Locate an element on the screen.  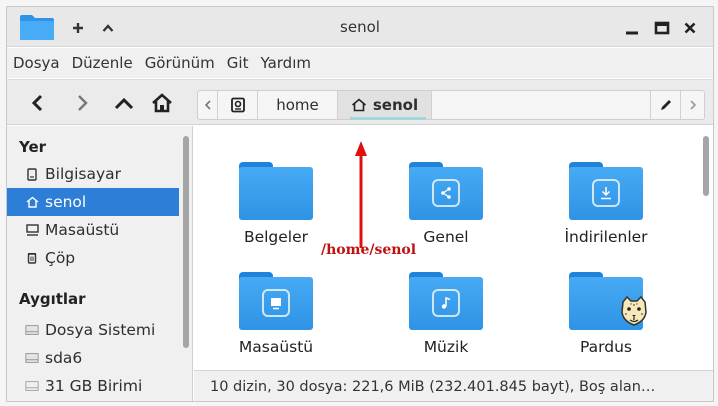
home-button is located at coordinates (162, 103).